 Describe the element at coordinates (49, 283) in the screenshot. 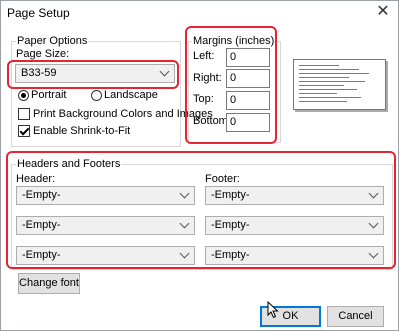

I see `change-font-button: Change font` at that location.